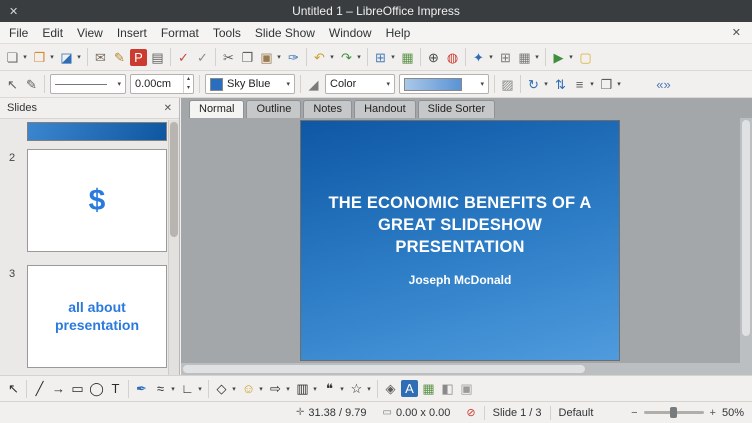 The width and height of the screenshot is (752, 423). What do you see at coordinates (58, 389) in the screenshot?
I see `line-arrow-icon: →` at bounding box center [58, 389].